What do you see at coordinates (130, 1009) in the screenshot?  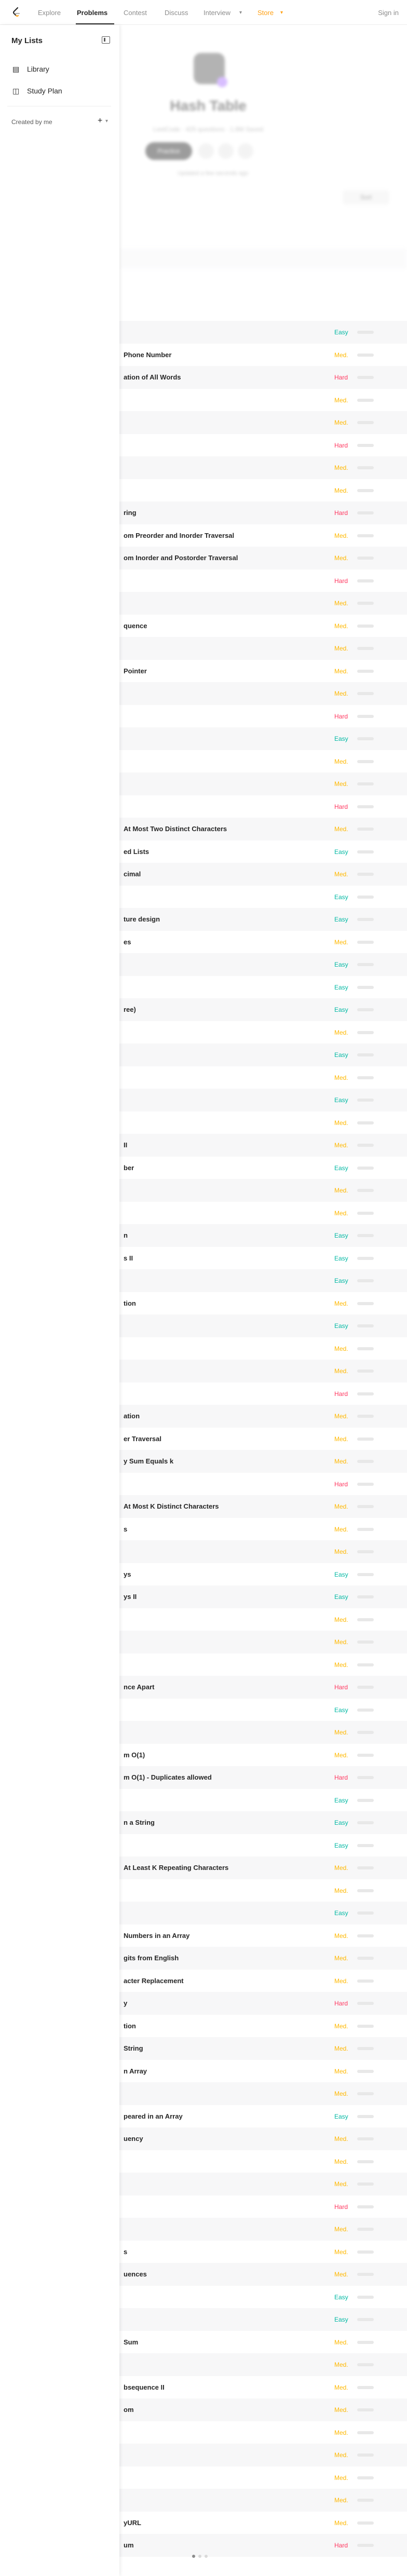 I see `problem-title: ree)` at bounding box center [130, 1009].